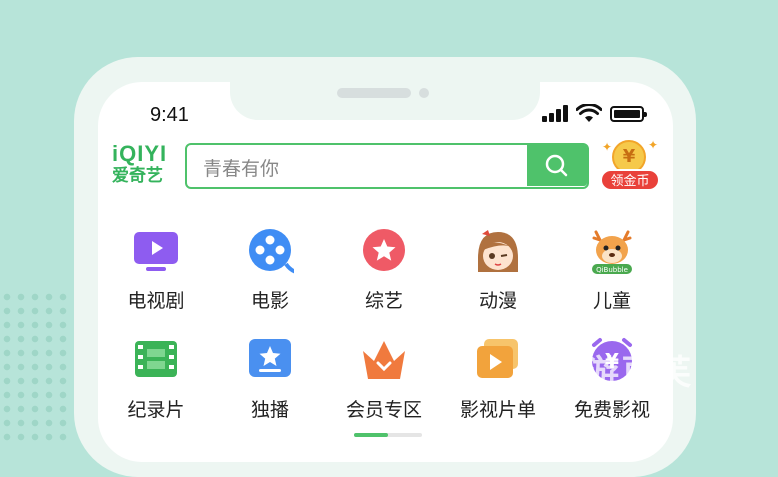 This screenshot has width=778, height=477. I want to click on category-label: 纪录片, so click(156, 410).